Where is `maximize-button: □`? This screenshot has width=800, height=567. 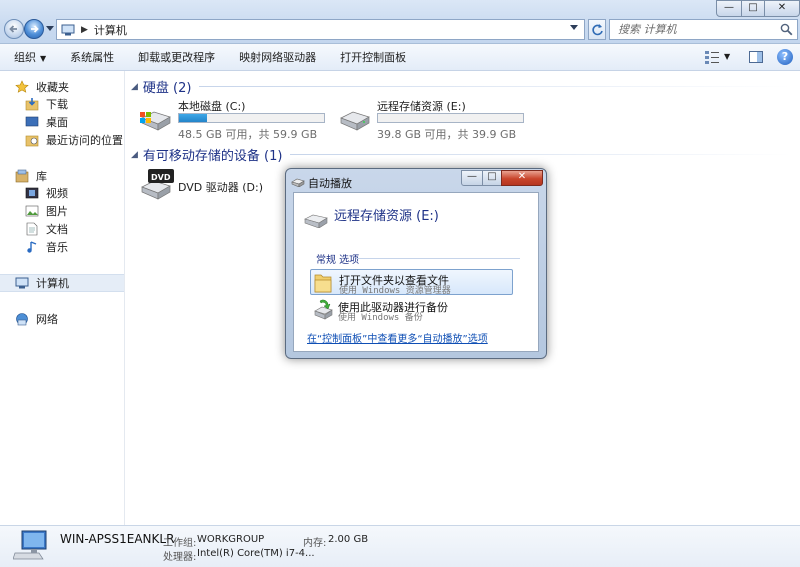
maximize-button: □ is located at coordinates (753, 8).